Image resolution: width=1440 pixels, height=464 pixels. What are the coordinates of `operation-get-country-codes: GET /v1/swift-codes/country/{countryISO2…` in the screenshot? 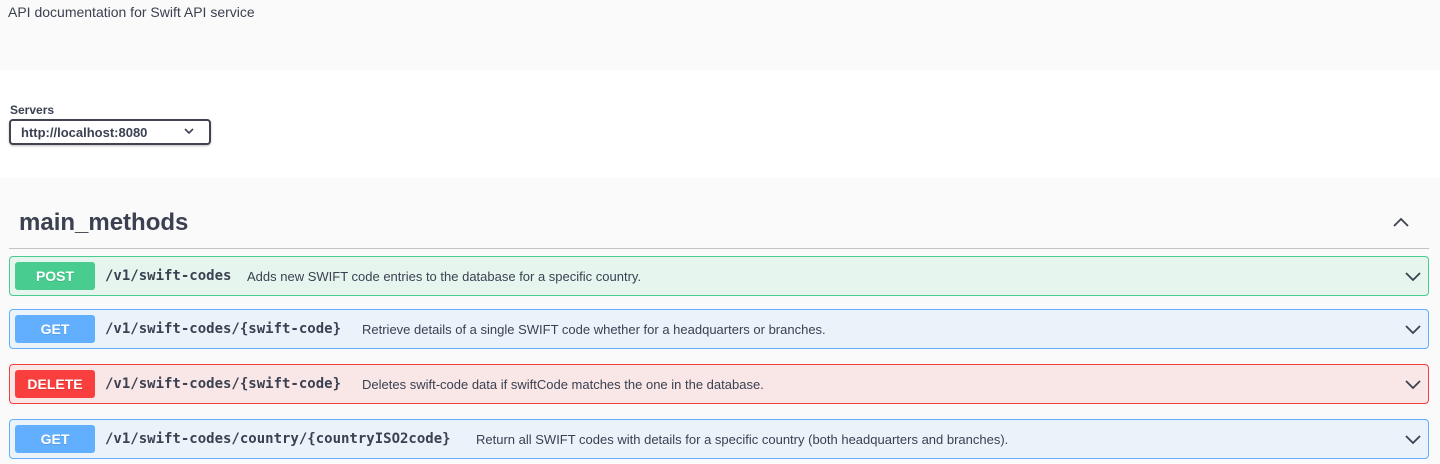 It's located at (719, 439).